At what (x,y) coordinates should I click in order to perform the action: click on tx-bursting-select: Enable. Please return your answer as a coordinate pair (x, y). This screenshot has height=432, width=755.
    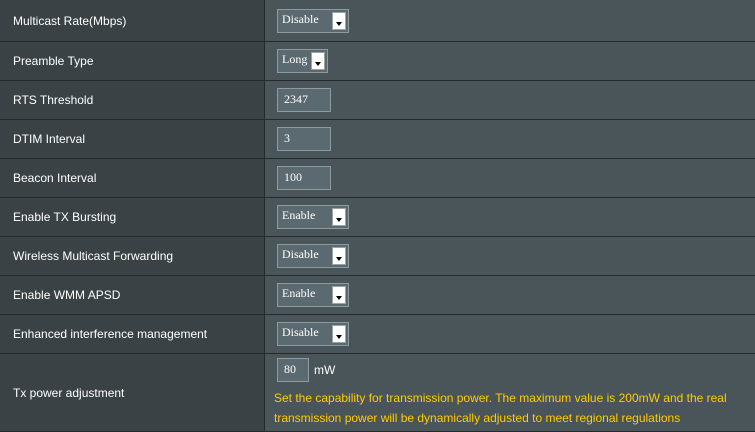
    Looking at the image, I should click on (313, 217).